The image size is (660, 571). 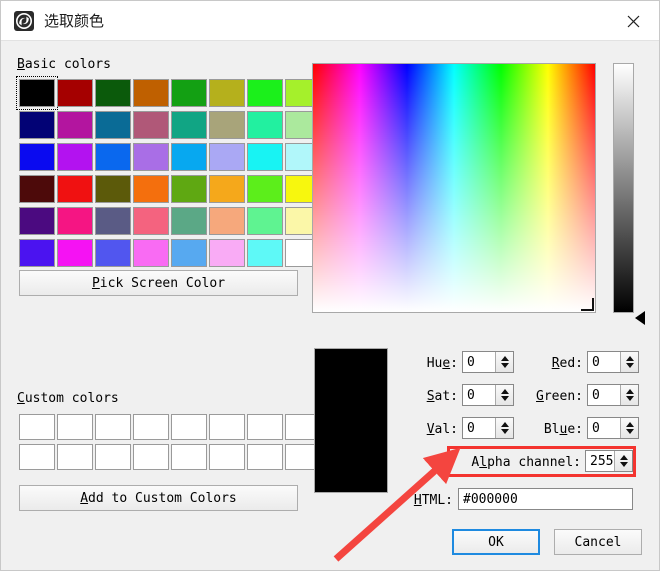 I want to click on html-mnemonic: H, so click(x=417, y=500).